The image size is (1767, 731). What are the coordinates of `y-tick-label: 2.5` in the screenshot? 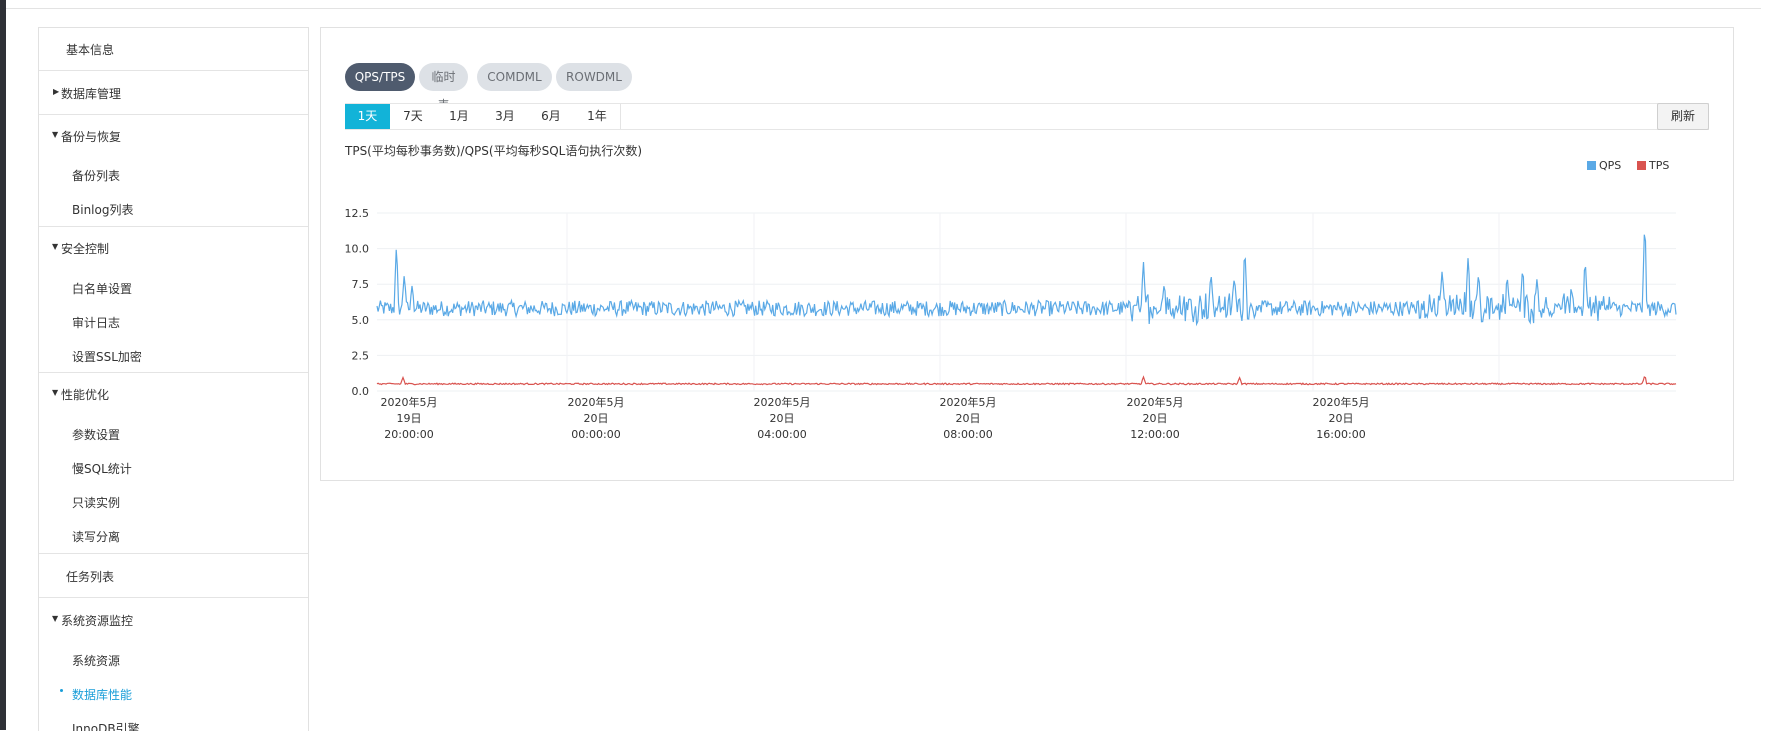 It's located at (361, 355).